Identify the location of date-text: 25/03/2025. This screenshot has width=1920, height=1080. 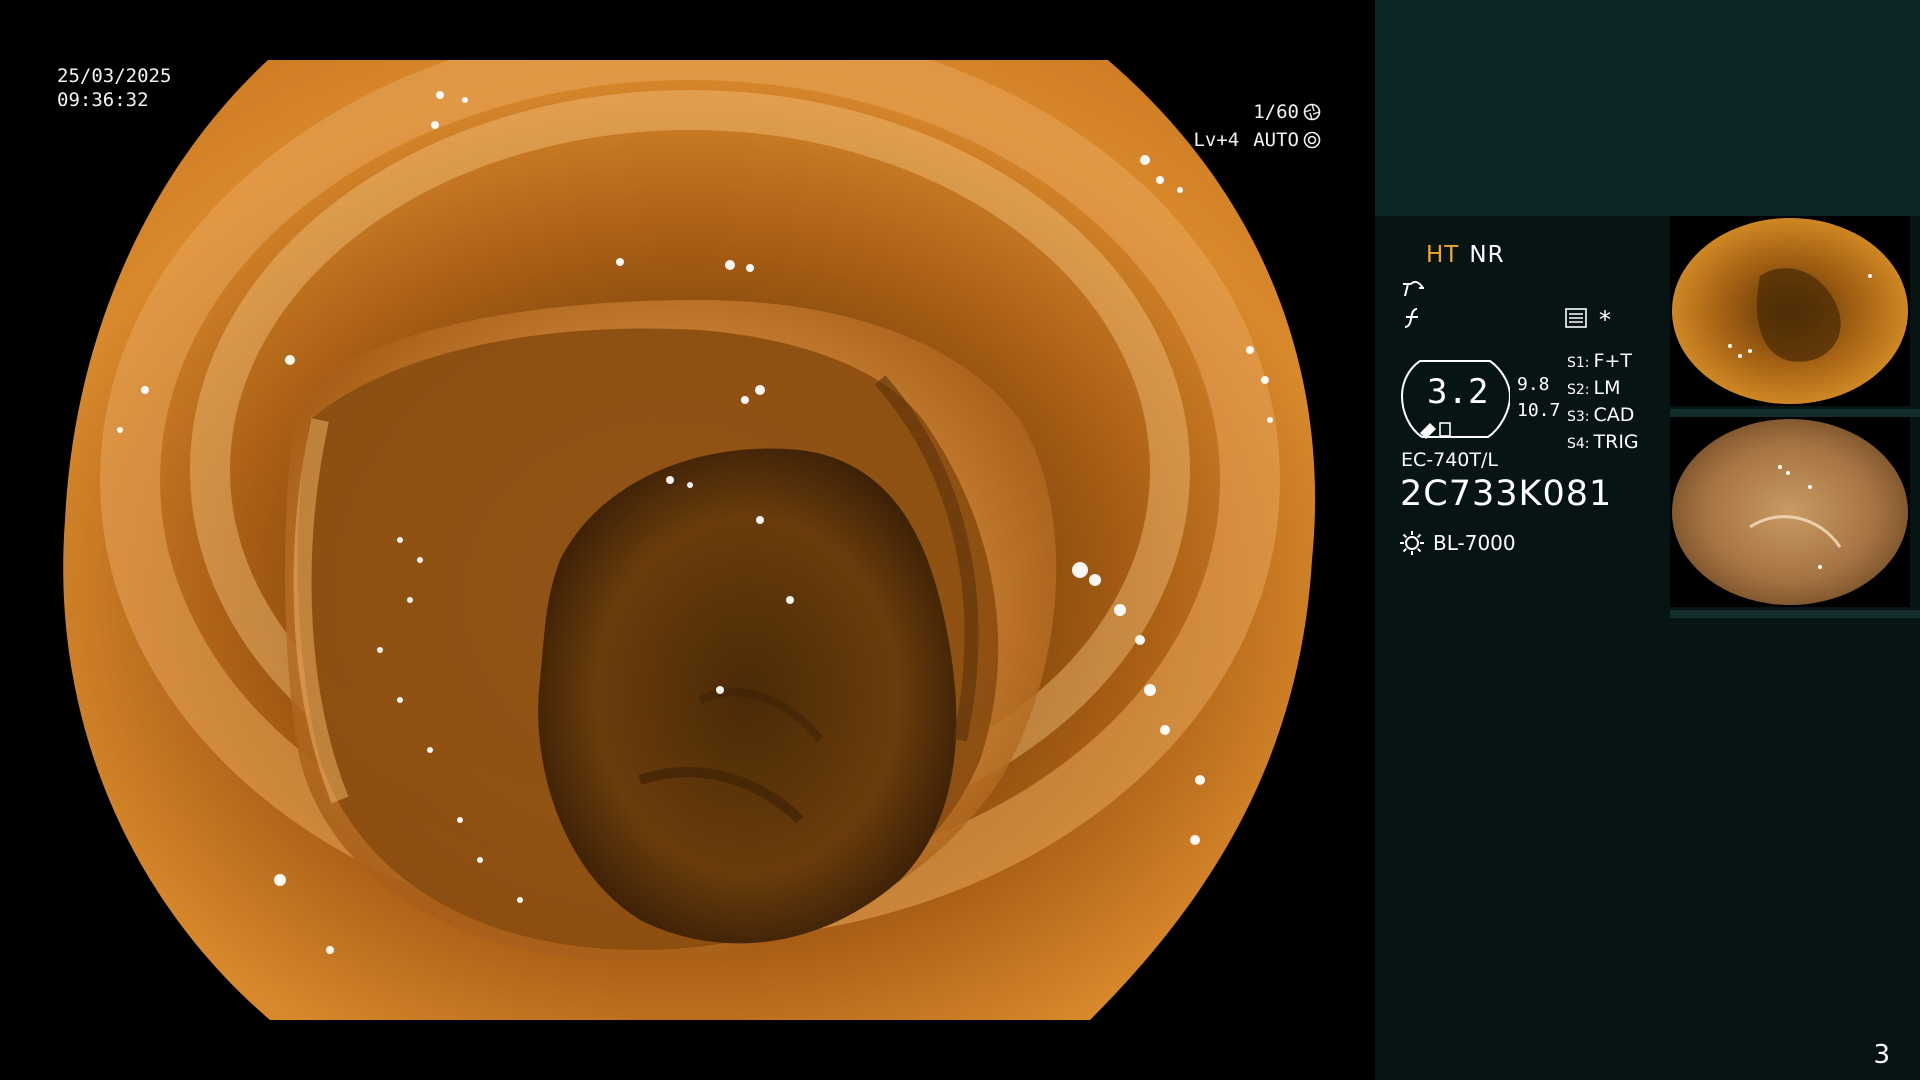
(114, 76).